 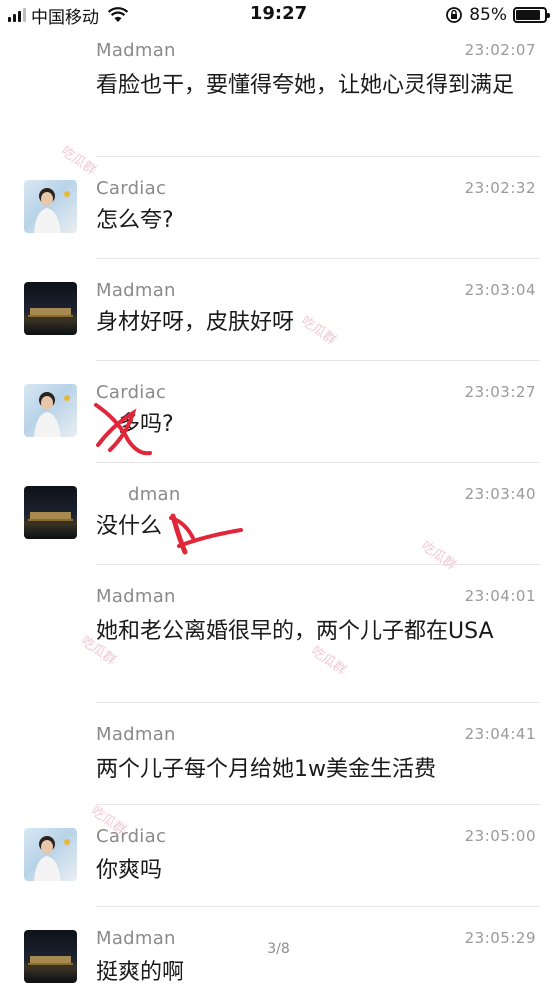 I want to click on message-text: 你爽吗, so click(x=129, y=870).